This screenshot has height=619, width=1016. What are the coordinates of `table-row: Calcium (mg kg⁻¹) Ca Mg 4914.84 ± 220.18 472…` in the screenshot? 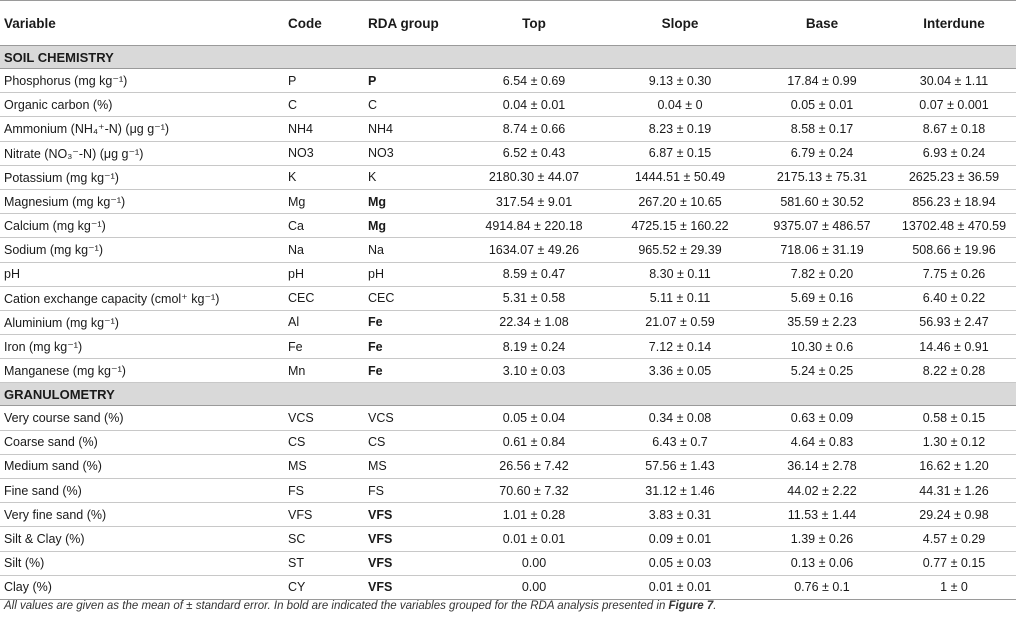 It's located at (508, 226).